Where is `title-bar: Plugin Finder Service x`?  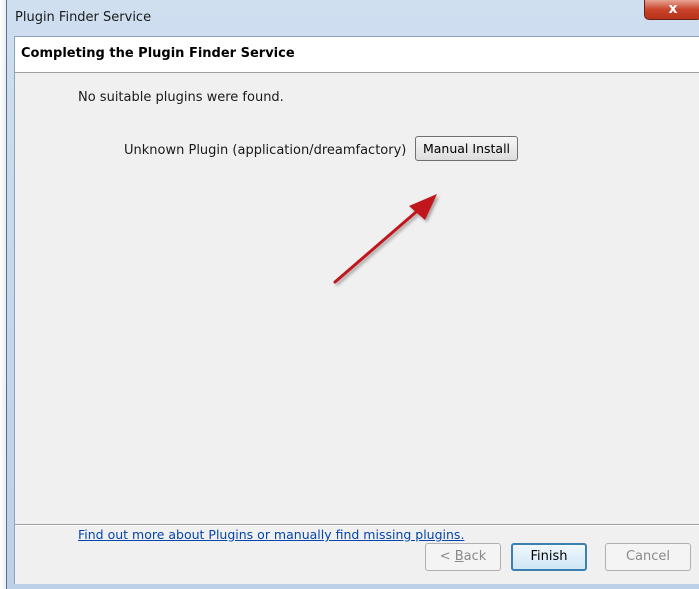 title-bar: Plugin Finder Service x is located at coordinates (353, 18).